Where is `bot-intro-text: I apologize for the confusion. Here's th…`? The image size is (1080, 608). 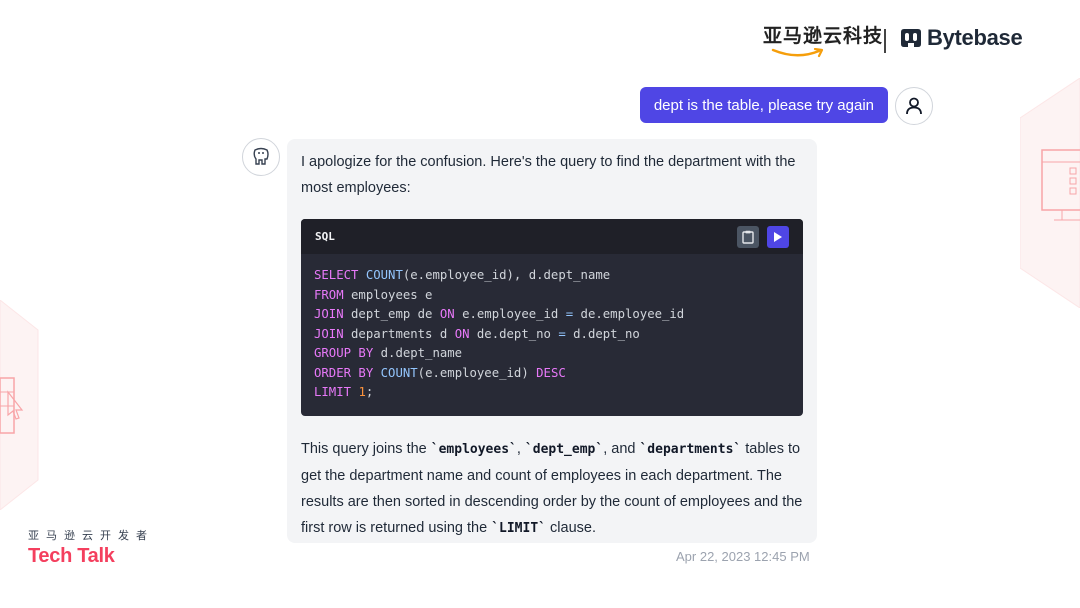
bot-intro-text: I apologize for the confusion. Here's th… is located at coordinates (548, 175).